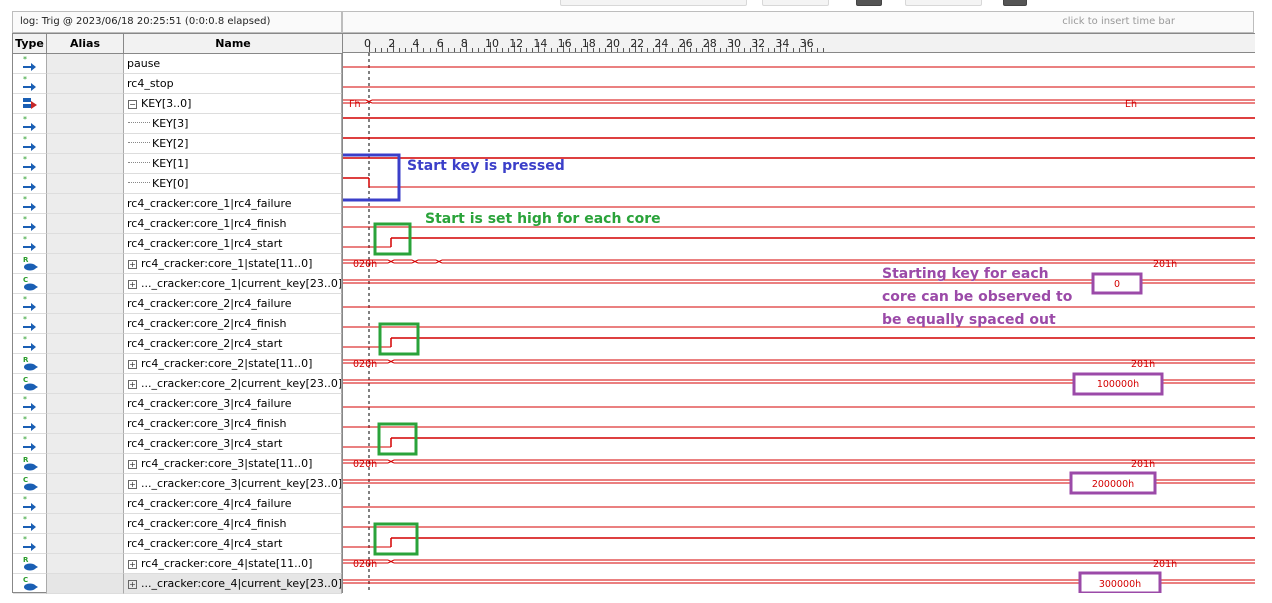 The width and height of the screenshot is (1272, 603). I want to click on signal-name-cell: rc4_cracker:core_4|rc4_finish, so click(233, 524).